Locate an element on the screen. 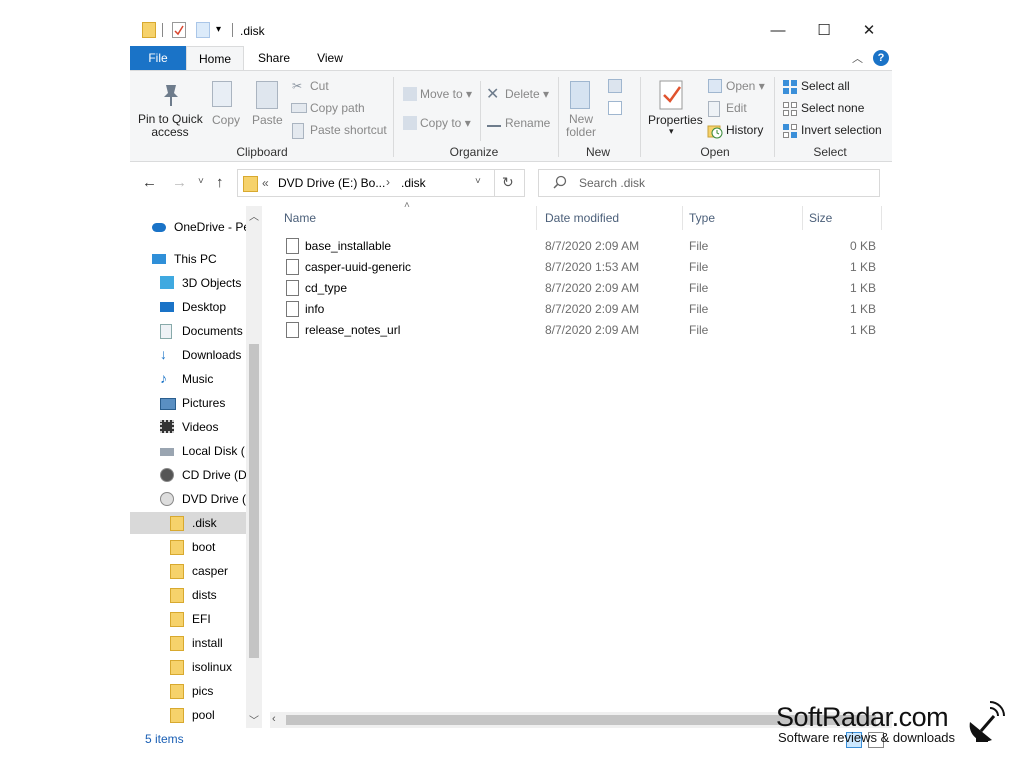  paste-shortcut-button: Paste shortcut is located at coordinates (348, 130).